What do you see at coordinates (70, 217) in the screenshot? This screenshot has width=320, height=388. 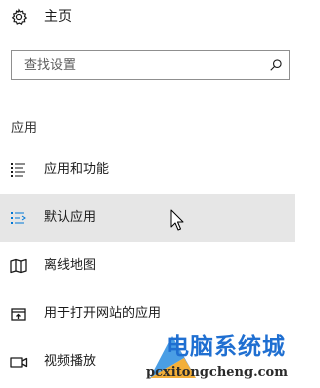 I see `nav-item-label: 默认应用` at bounding box center [70, 217].